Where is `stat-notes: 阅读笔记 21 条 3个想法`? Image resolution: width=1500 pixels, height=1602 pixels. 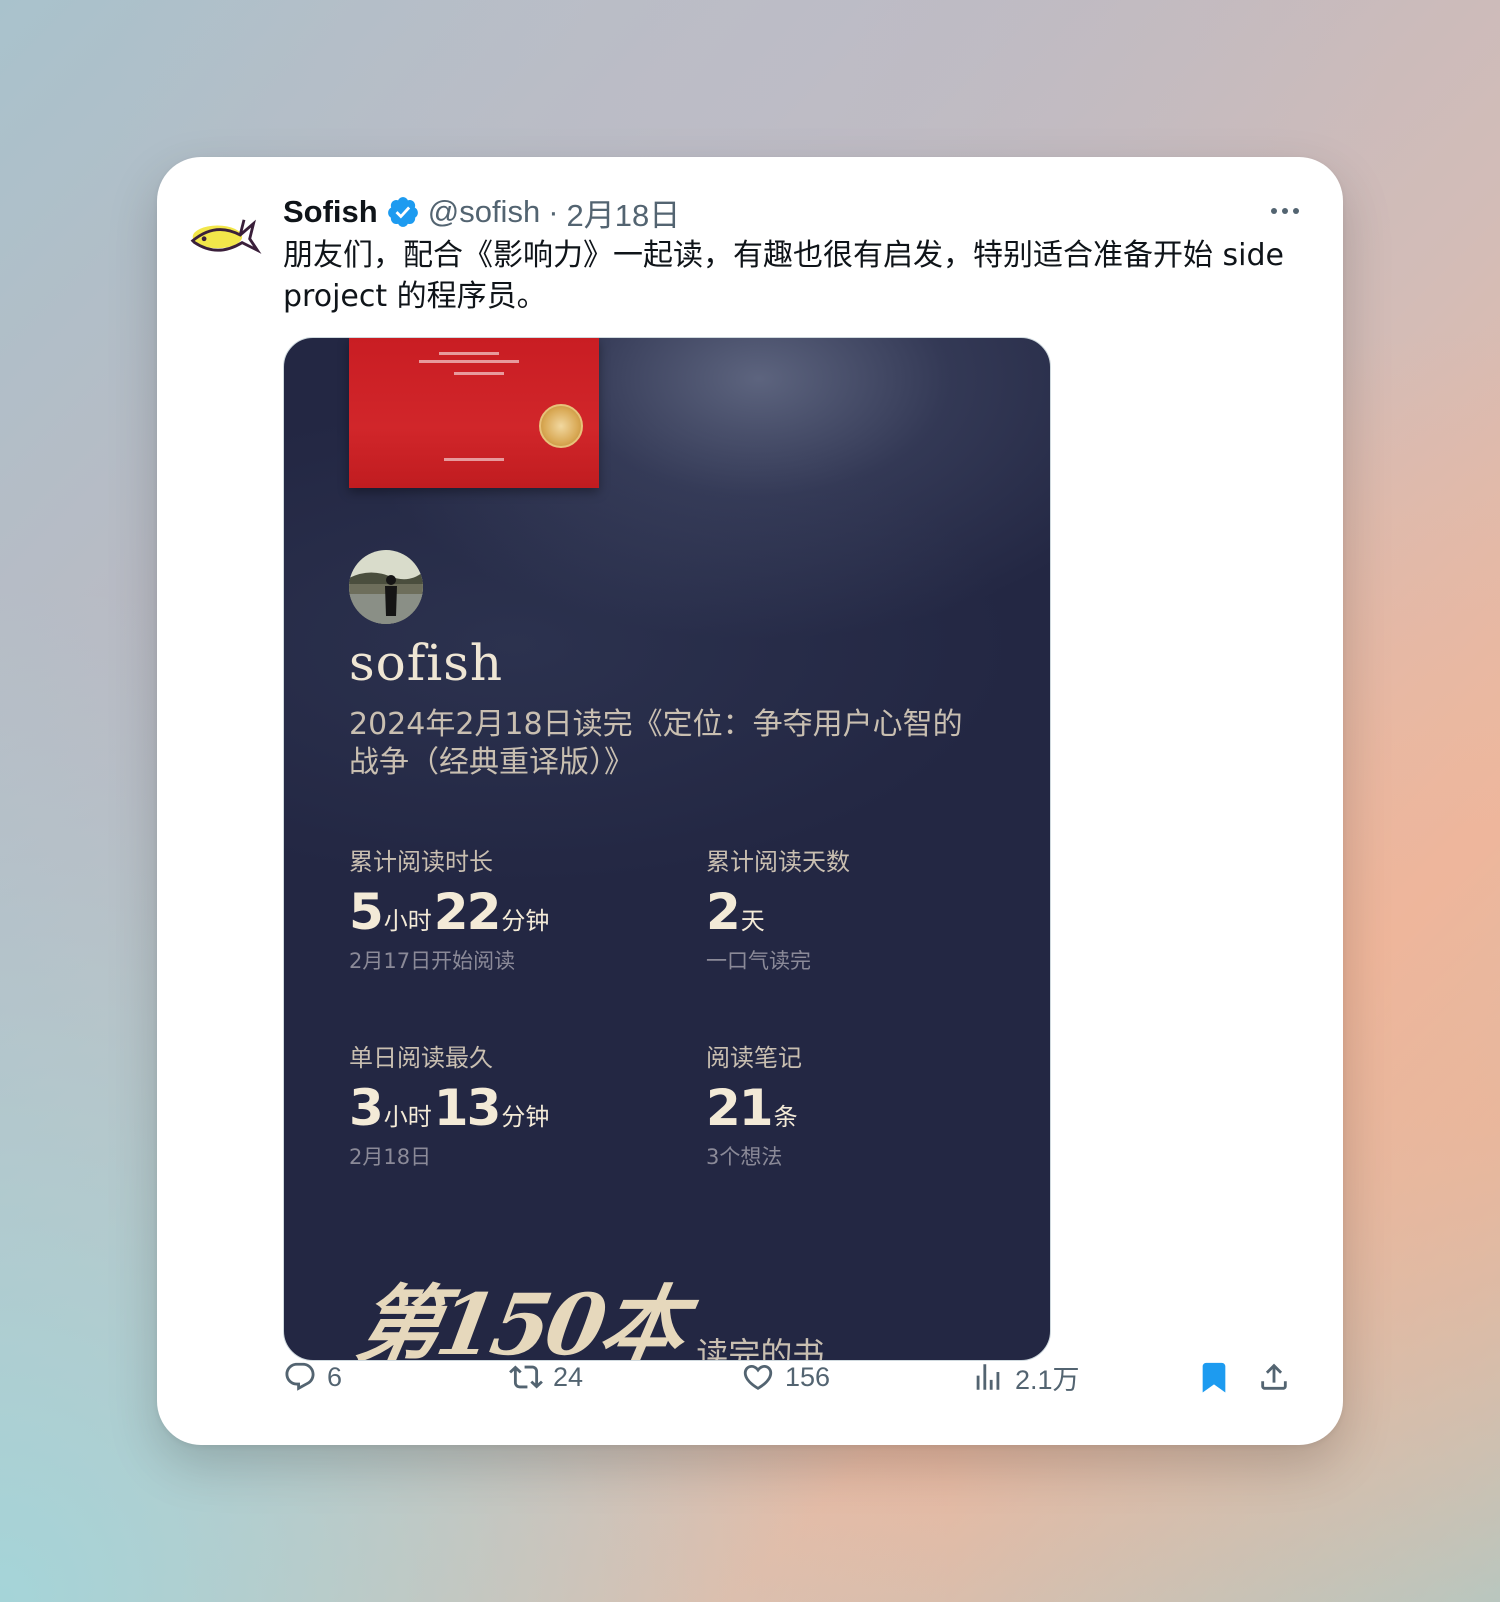
stat-notes: 阅读笔记 21 条 3个想法 is located at coordinates (754, 1104).